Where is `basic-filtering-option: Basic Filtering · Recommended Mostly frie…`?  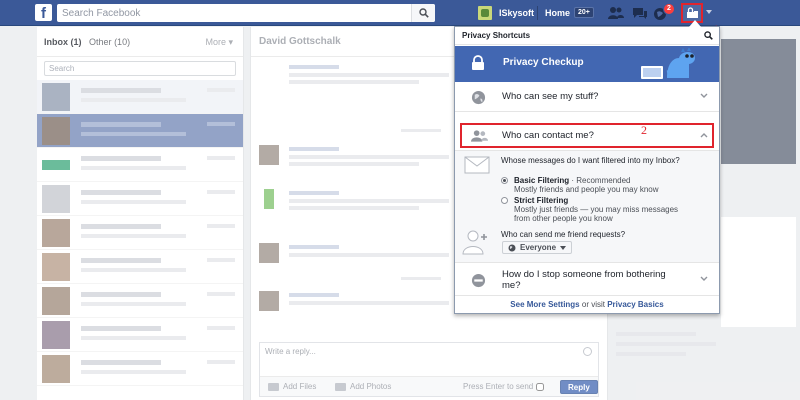 basic-filtering-option: Basic Filtering · Recommended Mostly frie… is located at coordinates (597, 185).